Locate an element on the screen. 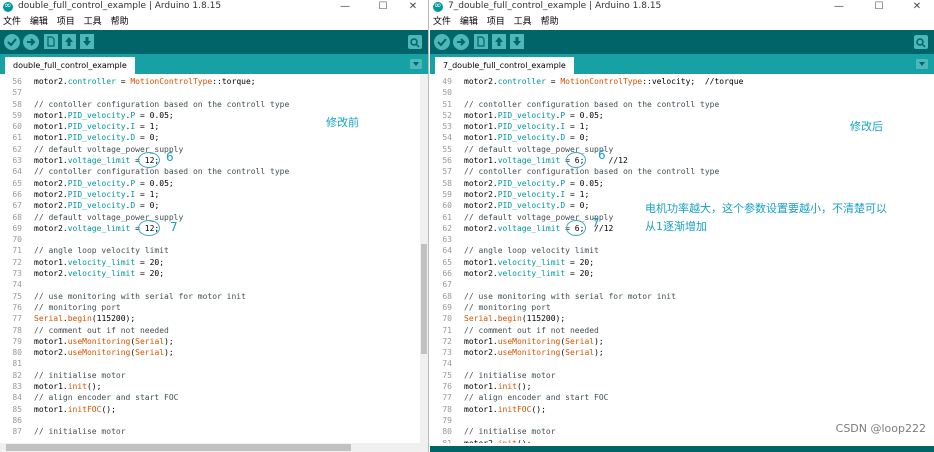 This screenshot has height=452, width=934. code-token: Serial is located at coordinates (150, 341).